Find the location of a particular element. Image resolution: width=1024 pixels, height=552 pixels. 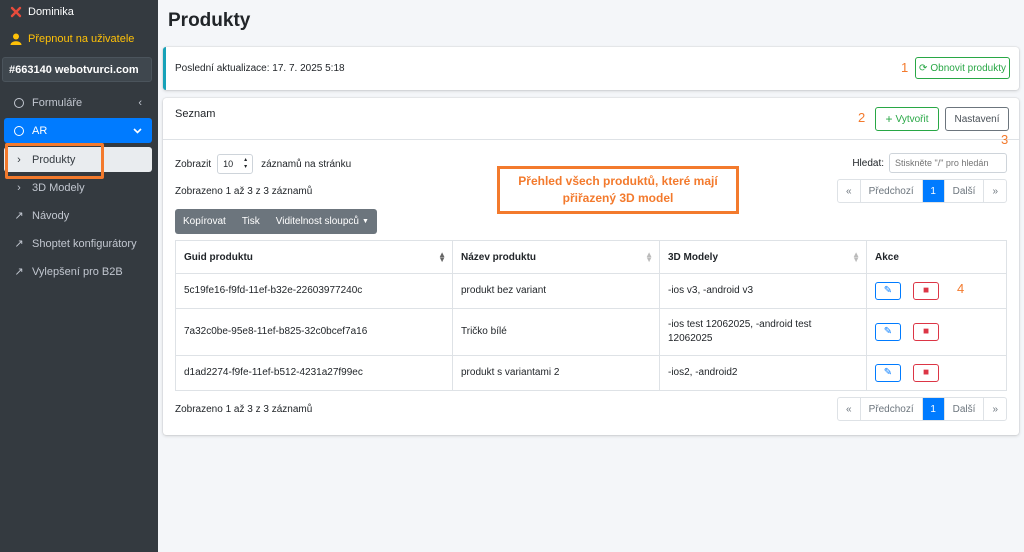

chevron-left-icon: ‹ is located at coordinates (140, 102).